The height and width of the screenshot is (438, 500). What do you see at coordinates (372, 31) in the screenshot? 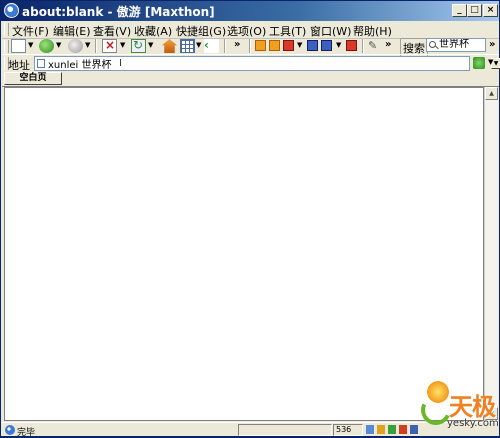
I see `menu-help: 帮助(H)` at bounding box center [372, 31].